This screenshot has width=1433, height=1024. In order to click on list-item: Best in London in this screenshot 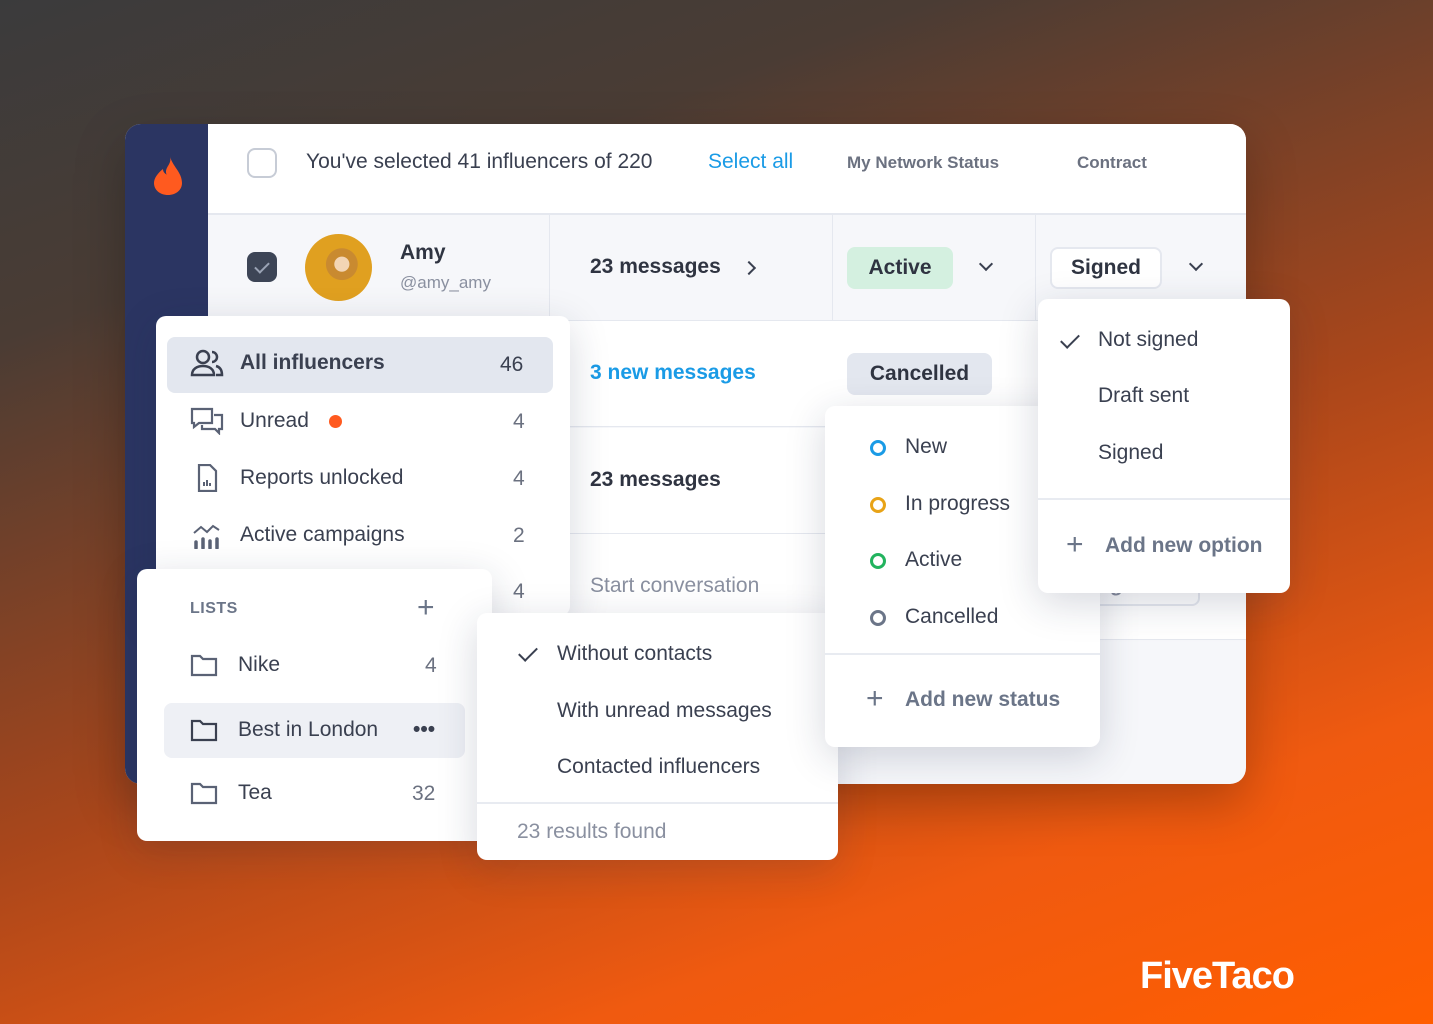, I will do `click(284, 730)`.